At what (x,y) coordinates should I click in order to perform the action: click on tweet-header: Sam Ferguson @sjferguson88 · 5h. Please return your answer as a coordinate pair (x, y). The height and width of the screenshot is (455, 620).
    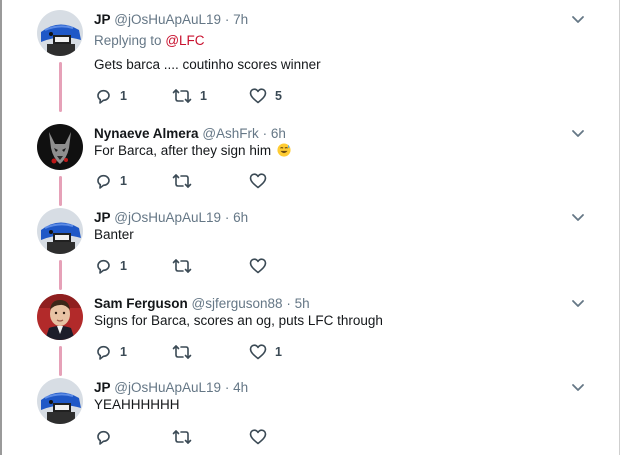
    Looking at the image, I should click on (202, 303).